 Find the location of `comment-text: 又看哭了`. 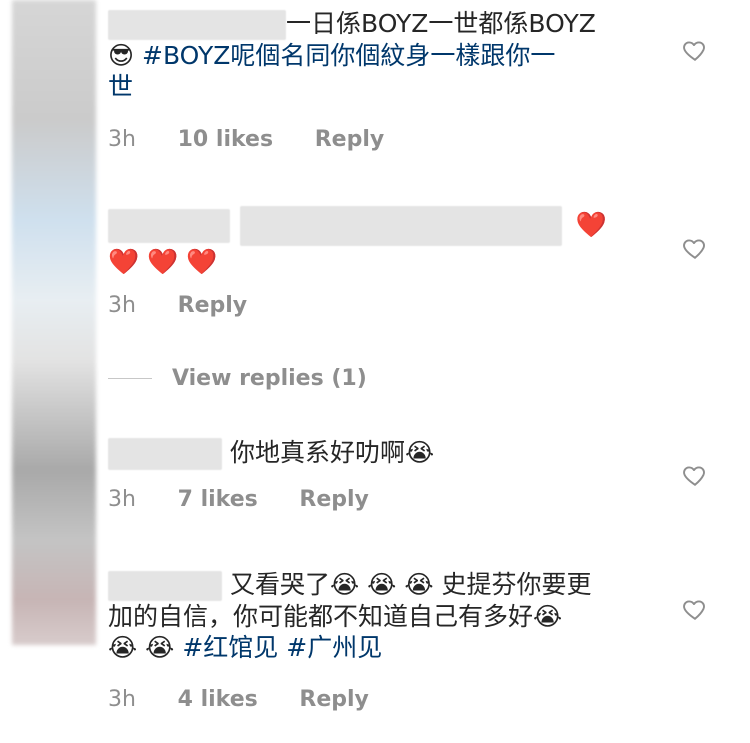

comment-text: 又看哭了 is located at coordinates (279, 584).